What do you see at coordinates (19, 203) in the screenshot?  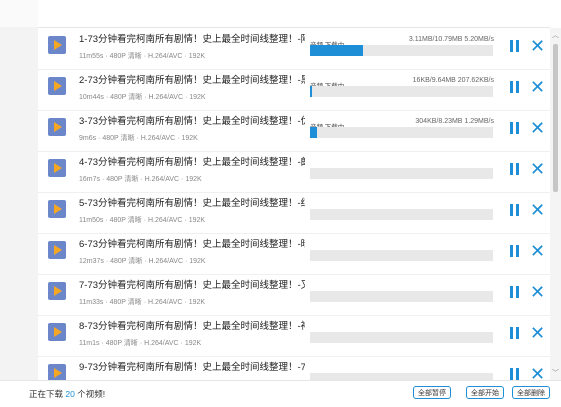 I see `left-panel-edge` at bounding box center [19, 203].